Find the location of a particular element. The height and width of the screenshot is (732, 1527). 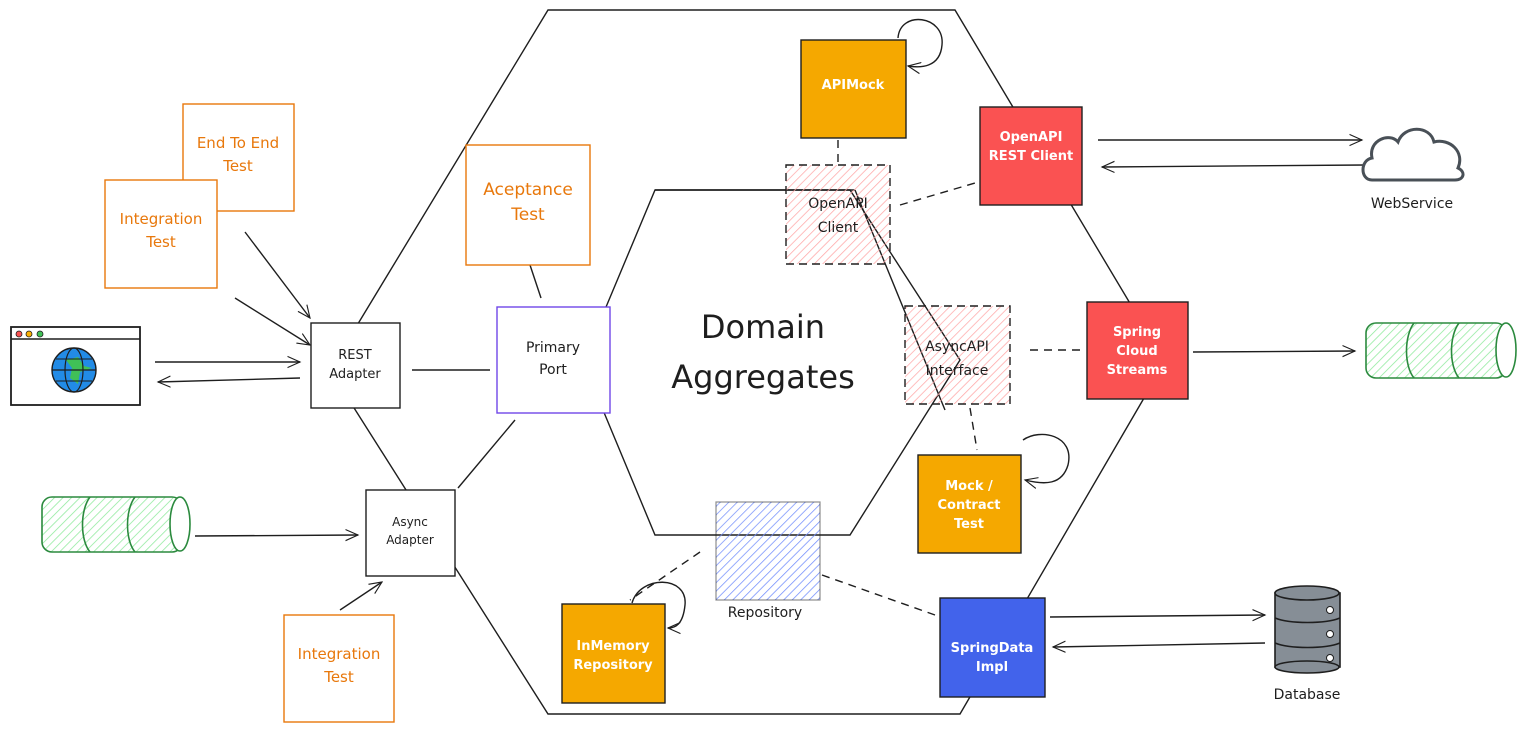

label: Streams is located at coordinates (1137, 370).